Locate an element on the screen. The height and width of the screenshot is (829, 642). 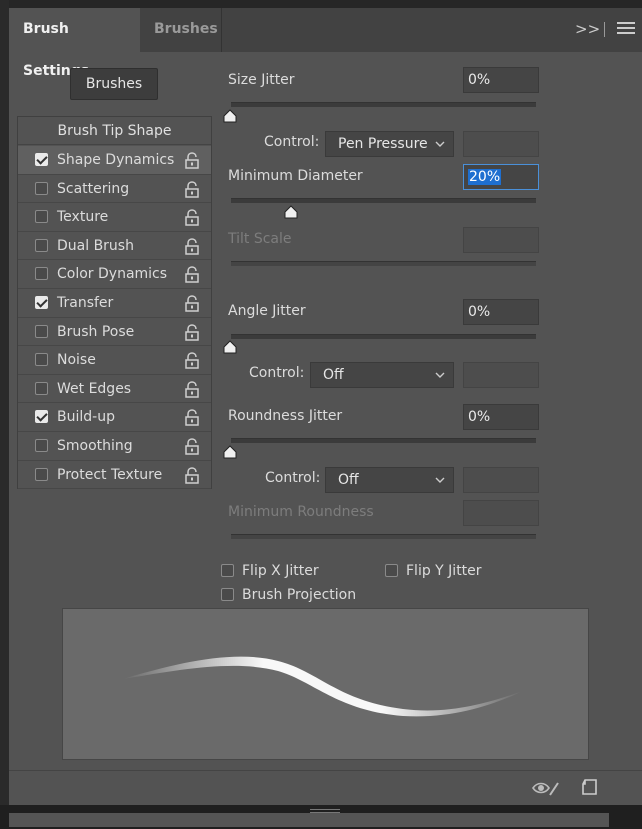
collapse-panel-button: >> is located at coordinates (587, 29).